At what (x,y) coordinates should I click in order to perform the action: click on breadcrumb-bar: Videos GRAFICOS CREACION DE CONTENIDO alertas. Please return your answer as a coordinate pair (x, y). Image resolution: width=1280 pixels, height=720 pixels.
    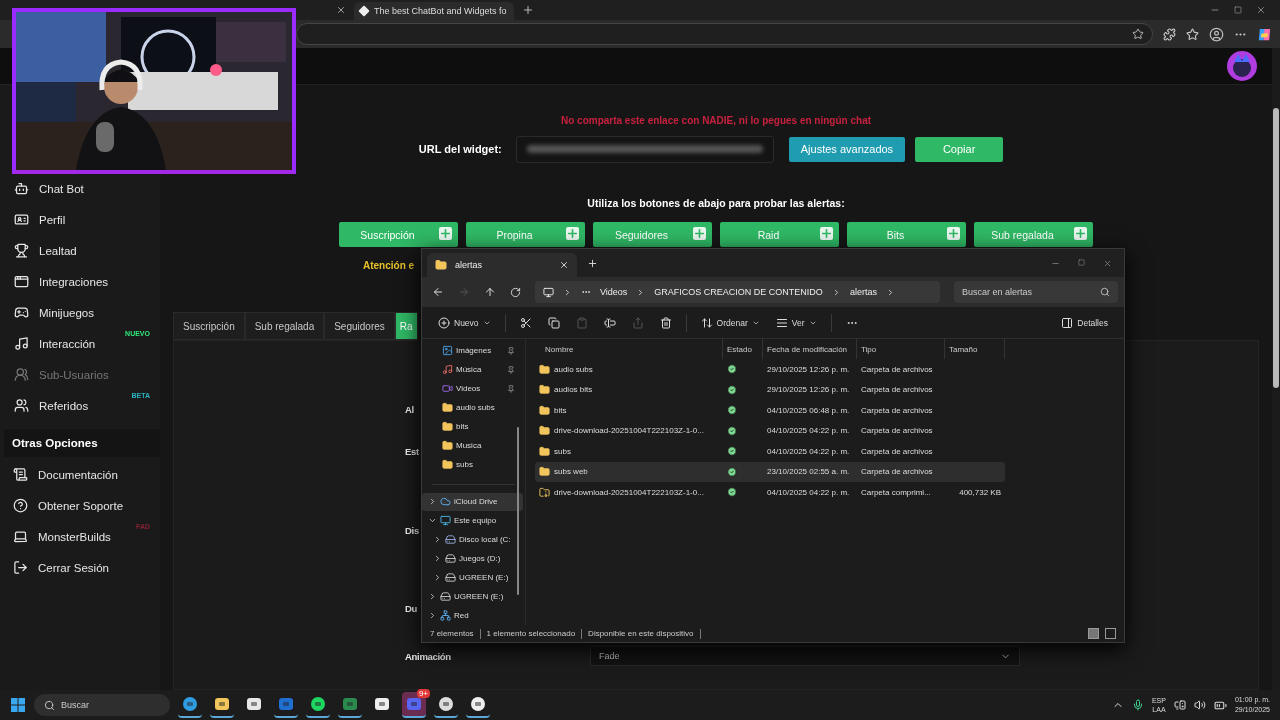
    Looking at the image, I should click on (737, 292).